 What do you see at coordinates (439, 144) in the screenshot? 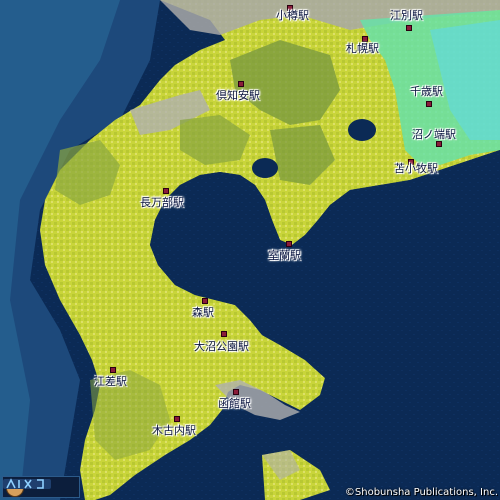
I see `station-marker-numanohata` at bounding box center [439, 144].